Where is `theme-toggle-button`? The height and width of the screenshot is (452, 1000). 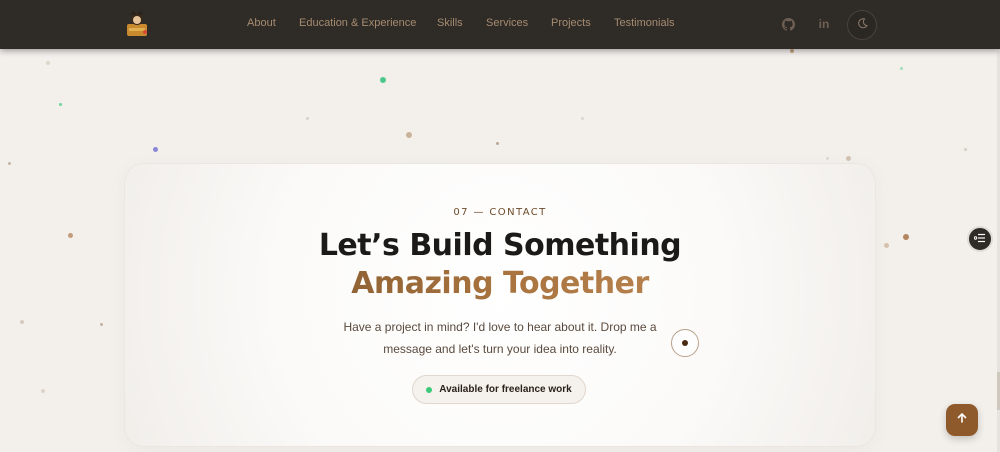 theme-toggle-button is located at coordinates (862, 25).